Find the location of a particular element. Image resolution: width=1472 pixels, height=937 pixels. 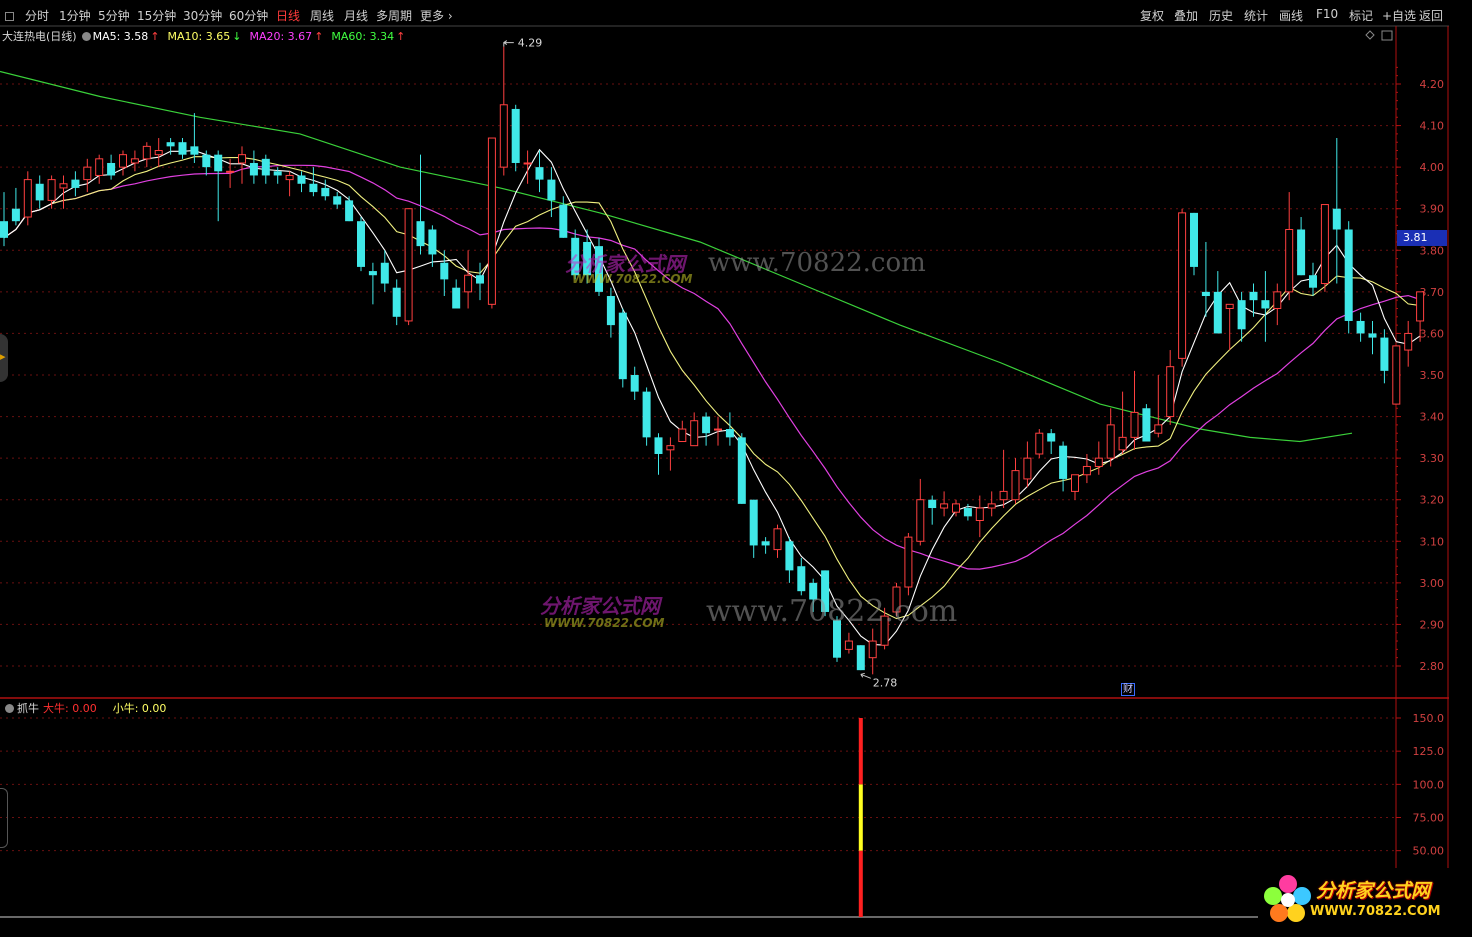

watermark-text-2: www.70822.com is located at coordinates (832, 611).